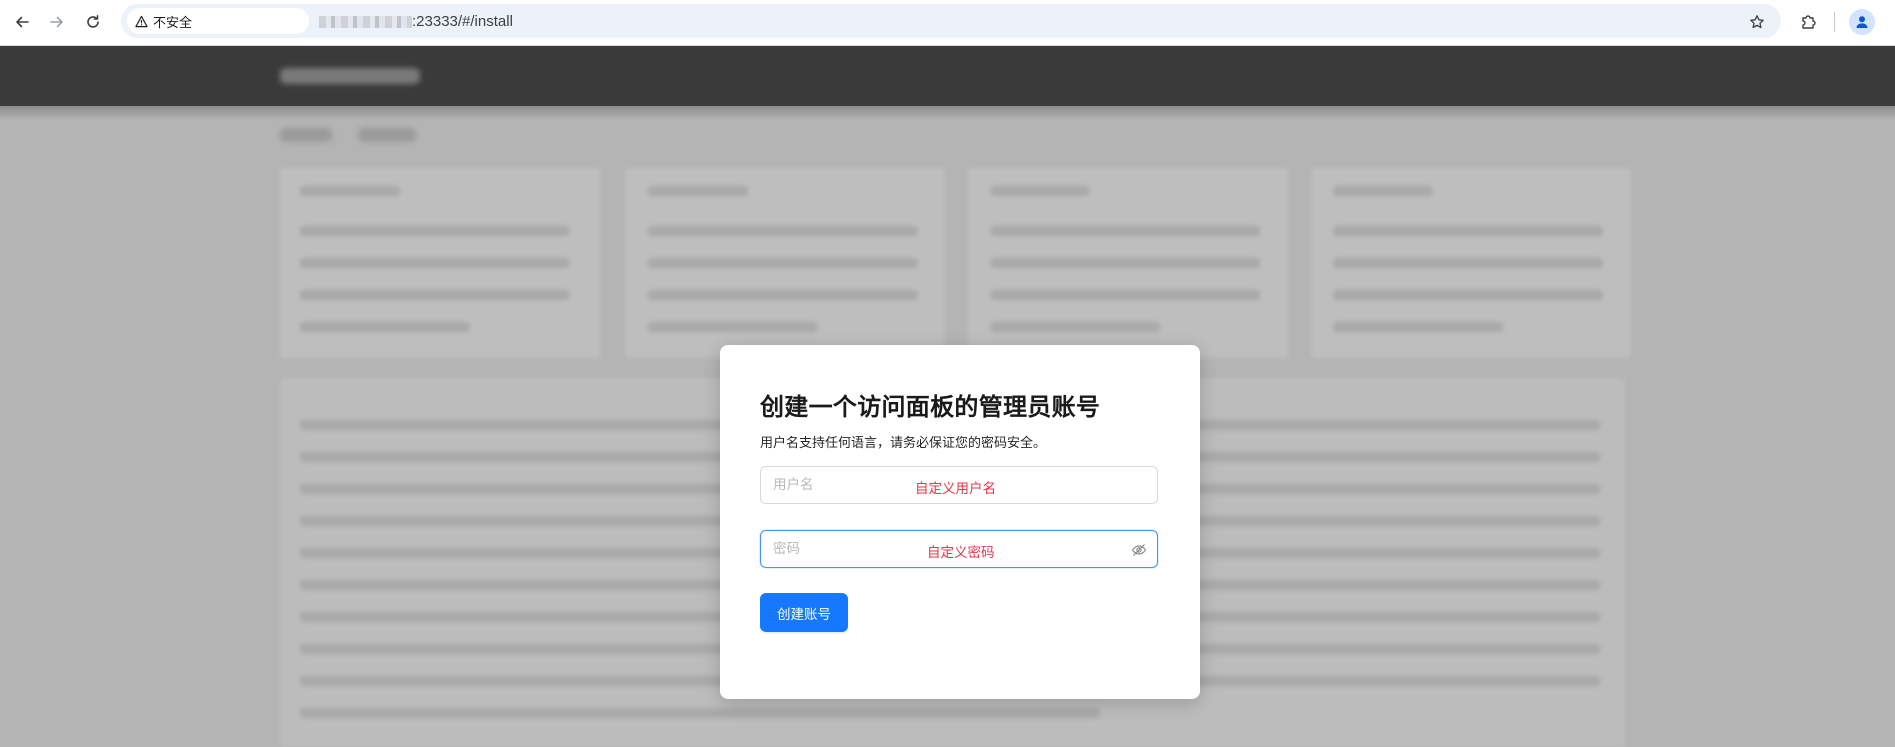 This screenshot has height=747, width=1895. I want to click on forward-button, so click(57, 22).